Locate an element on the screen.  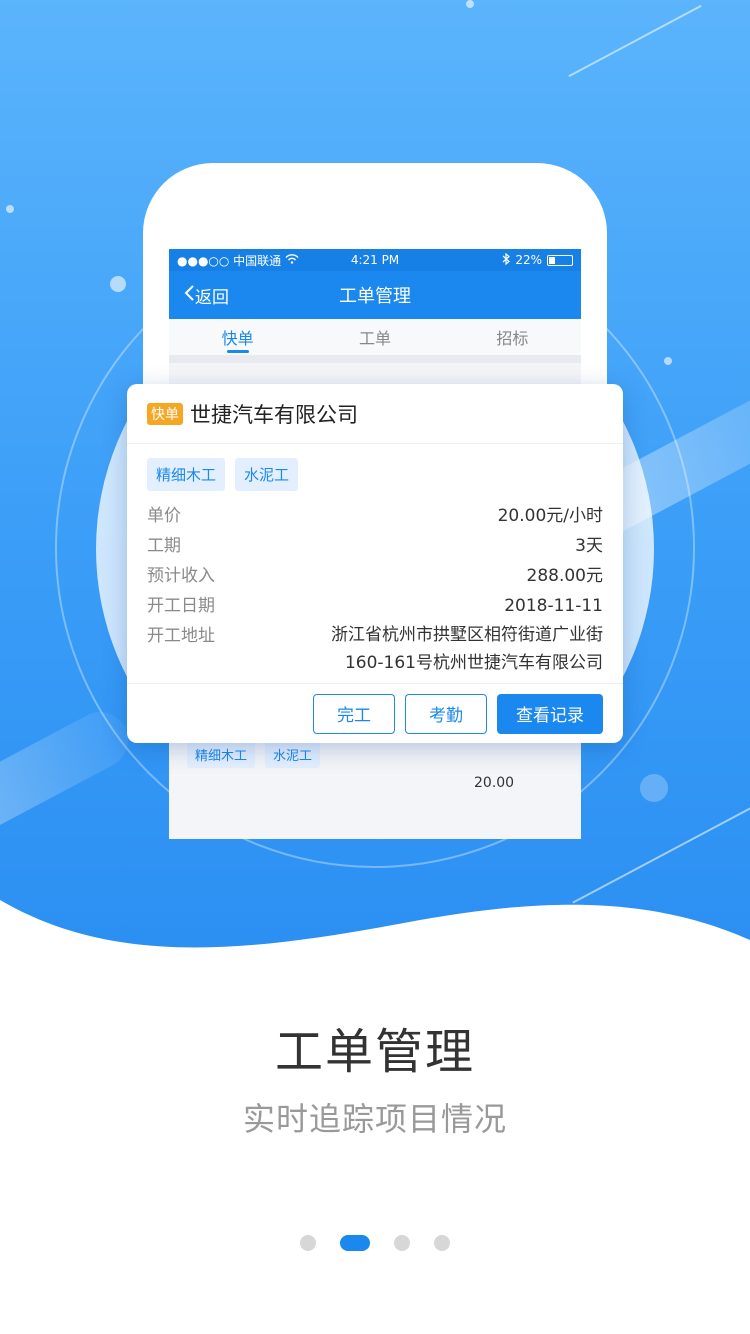
background-list-tags: 精细木工 水泥工 is located at coordinates (254, 754).